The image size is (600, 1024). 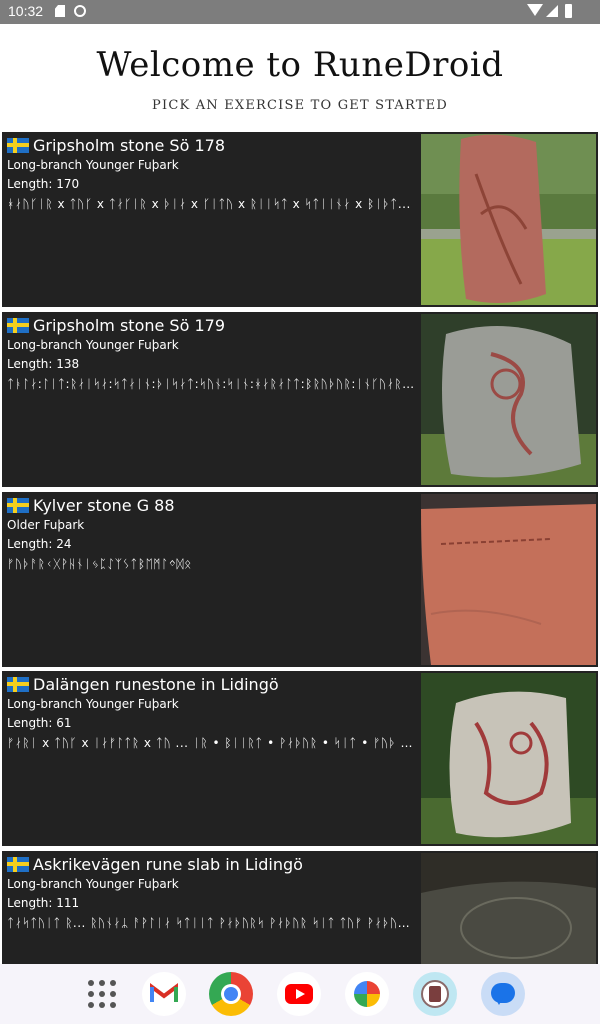 What do you see at coordinates (99, 564) in the screenshot?
I see `card-runes: ᚠᚢᚦᚨᚱᚲᚷᚹᚺᚾᛁᛃᛈᛇᛉᛊᛏᛒᛖᛗᛚᛜᛞᛟ` at bounding box center [99, 564].